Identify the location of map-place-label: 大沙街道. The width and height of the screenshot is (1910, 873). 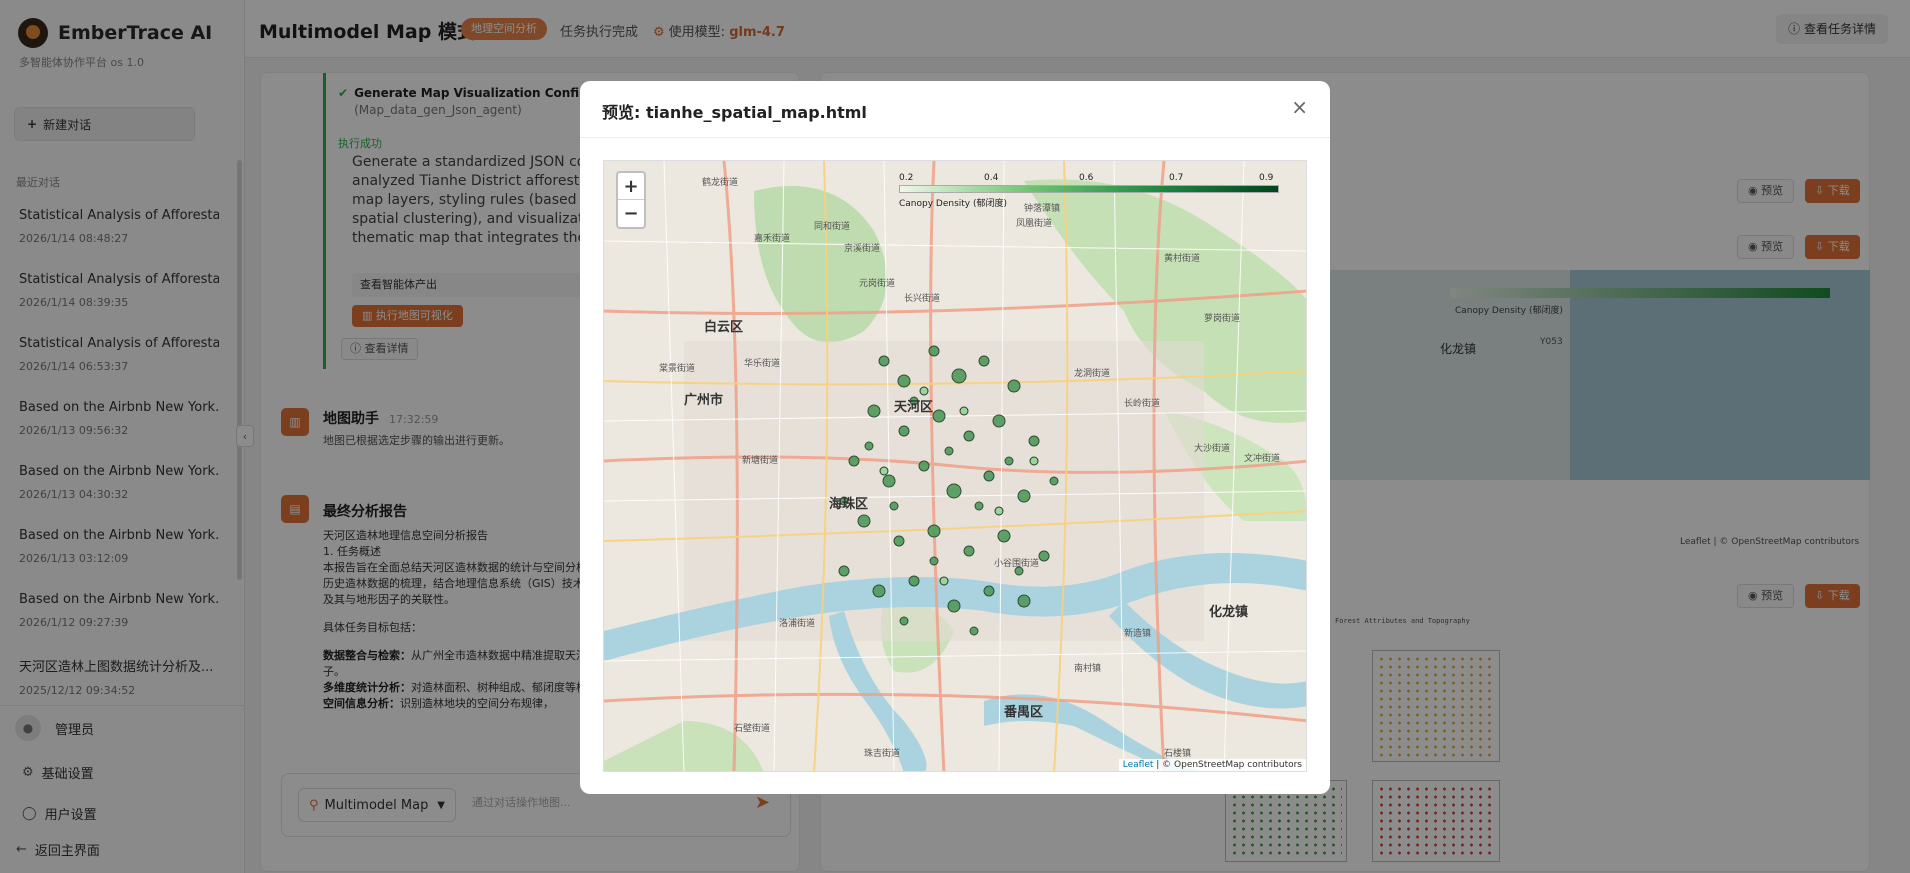
(1212, 449).